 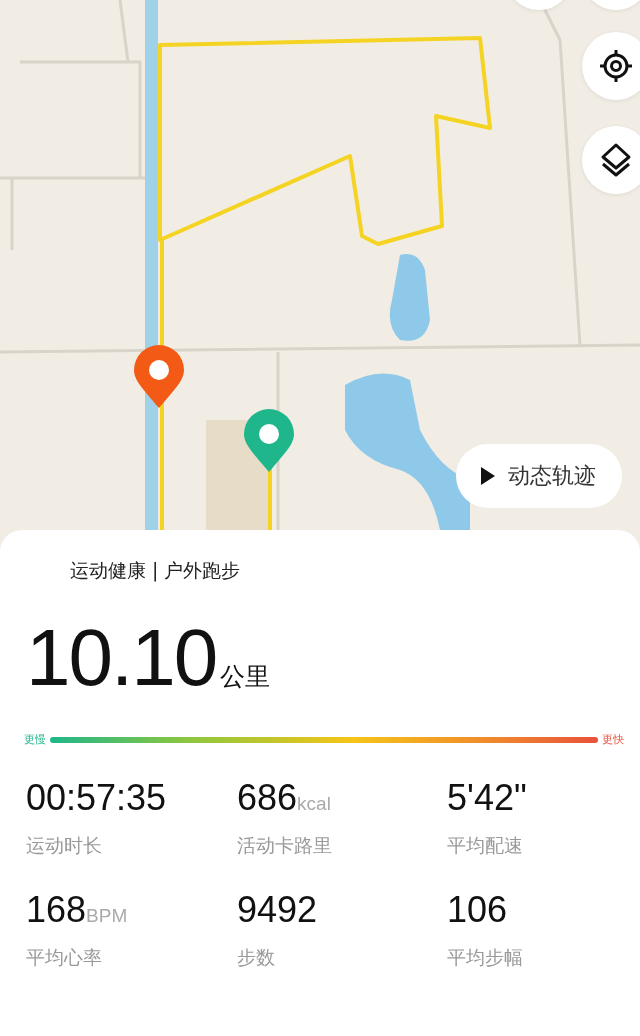 What do you see at coordinates (477, 910) in the screenshot?
I see `stat-value: 106` at bounding box center [477, 910].